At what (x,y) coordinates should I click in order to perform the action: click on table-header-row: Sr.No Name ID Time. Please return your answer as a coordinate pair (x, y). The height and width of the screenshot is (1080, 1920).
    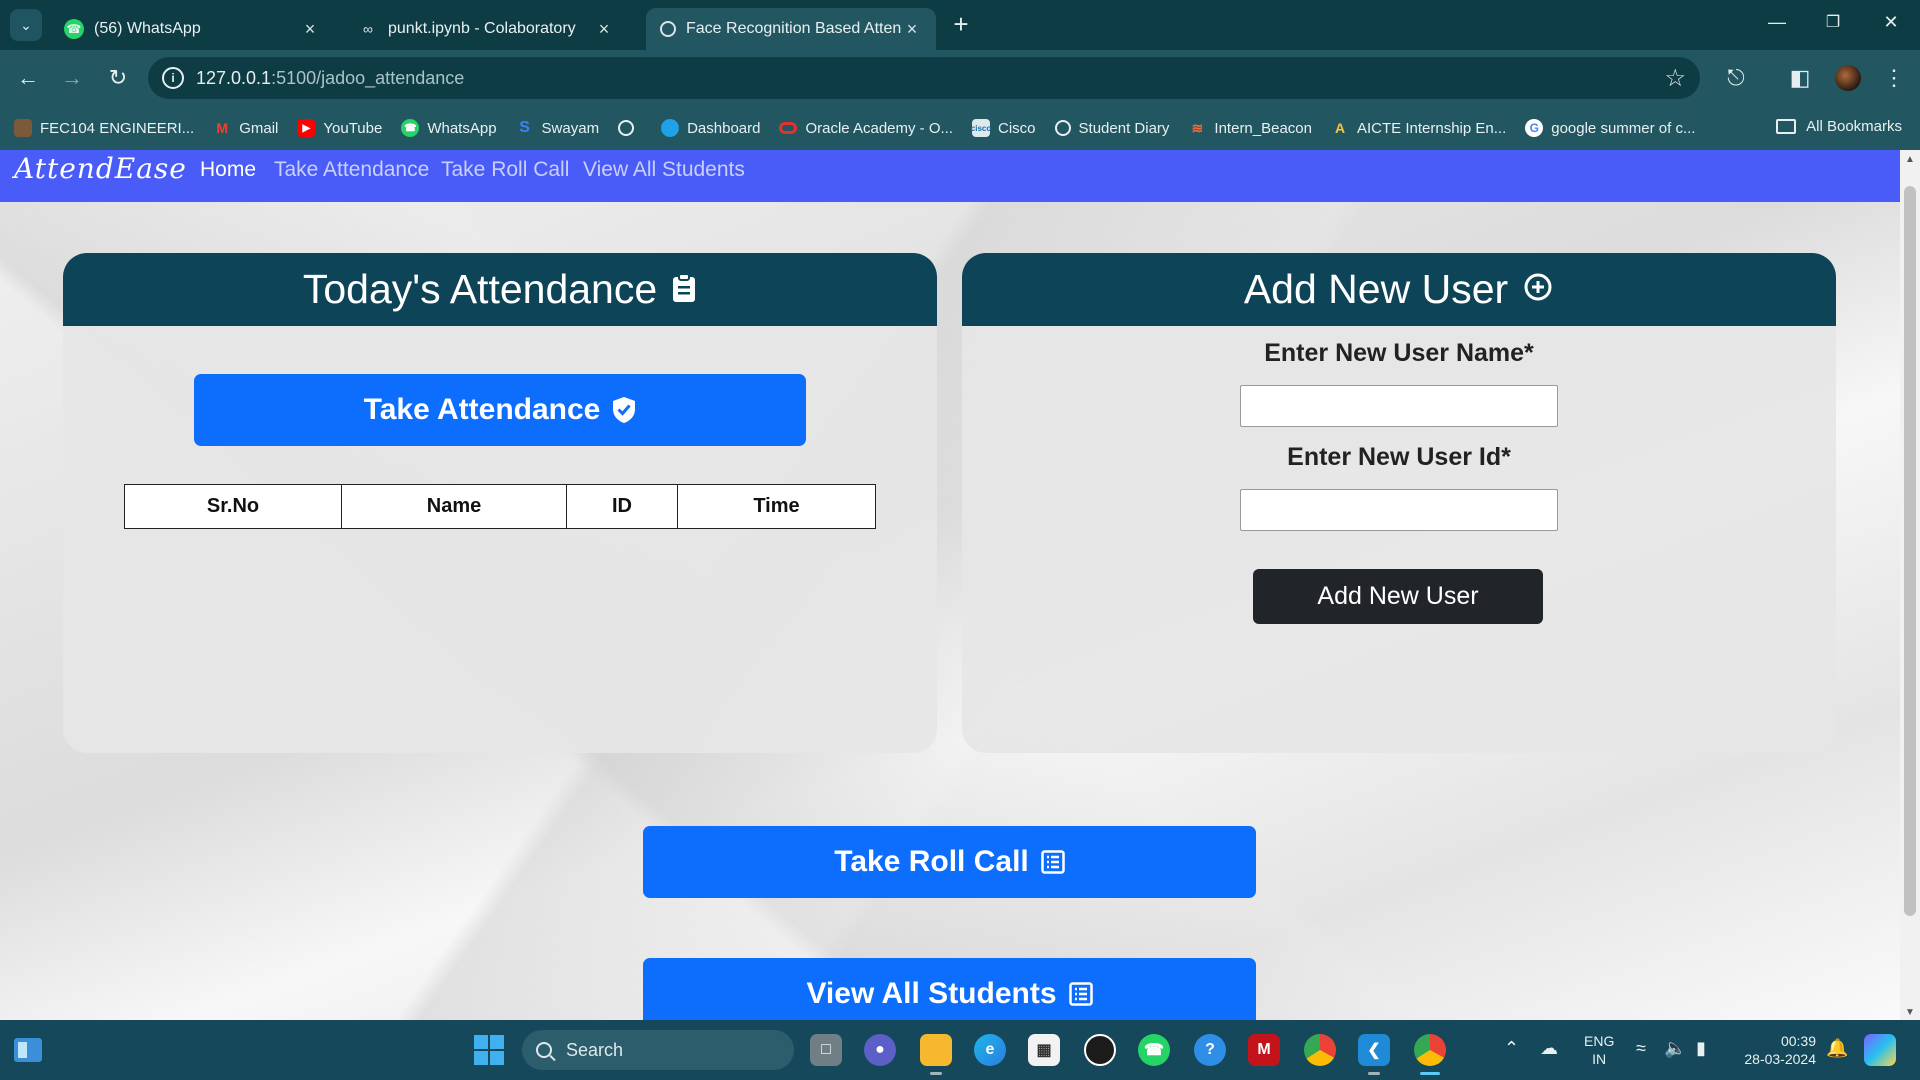
    Looking at the image, I should click on (500, 506).